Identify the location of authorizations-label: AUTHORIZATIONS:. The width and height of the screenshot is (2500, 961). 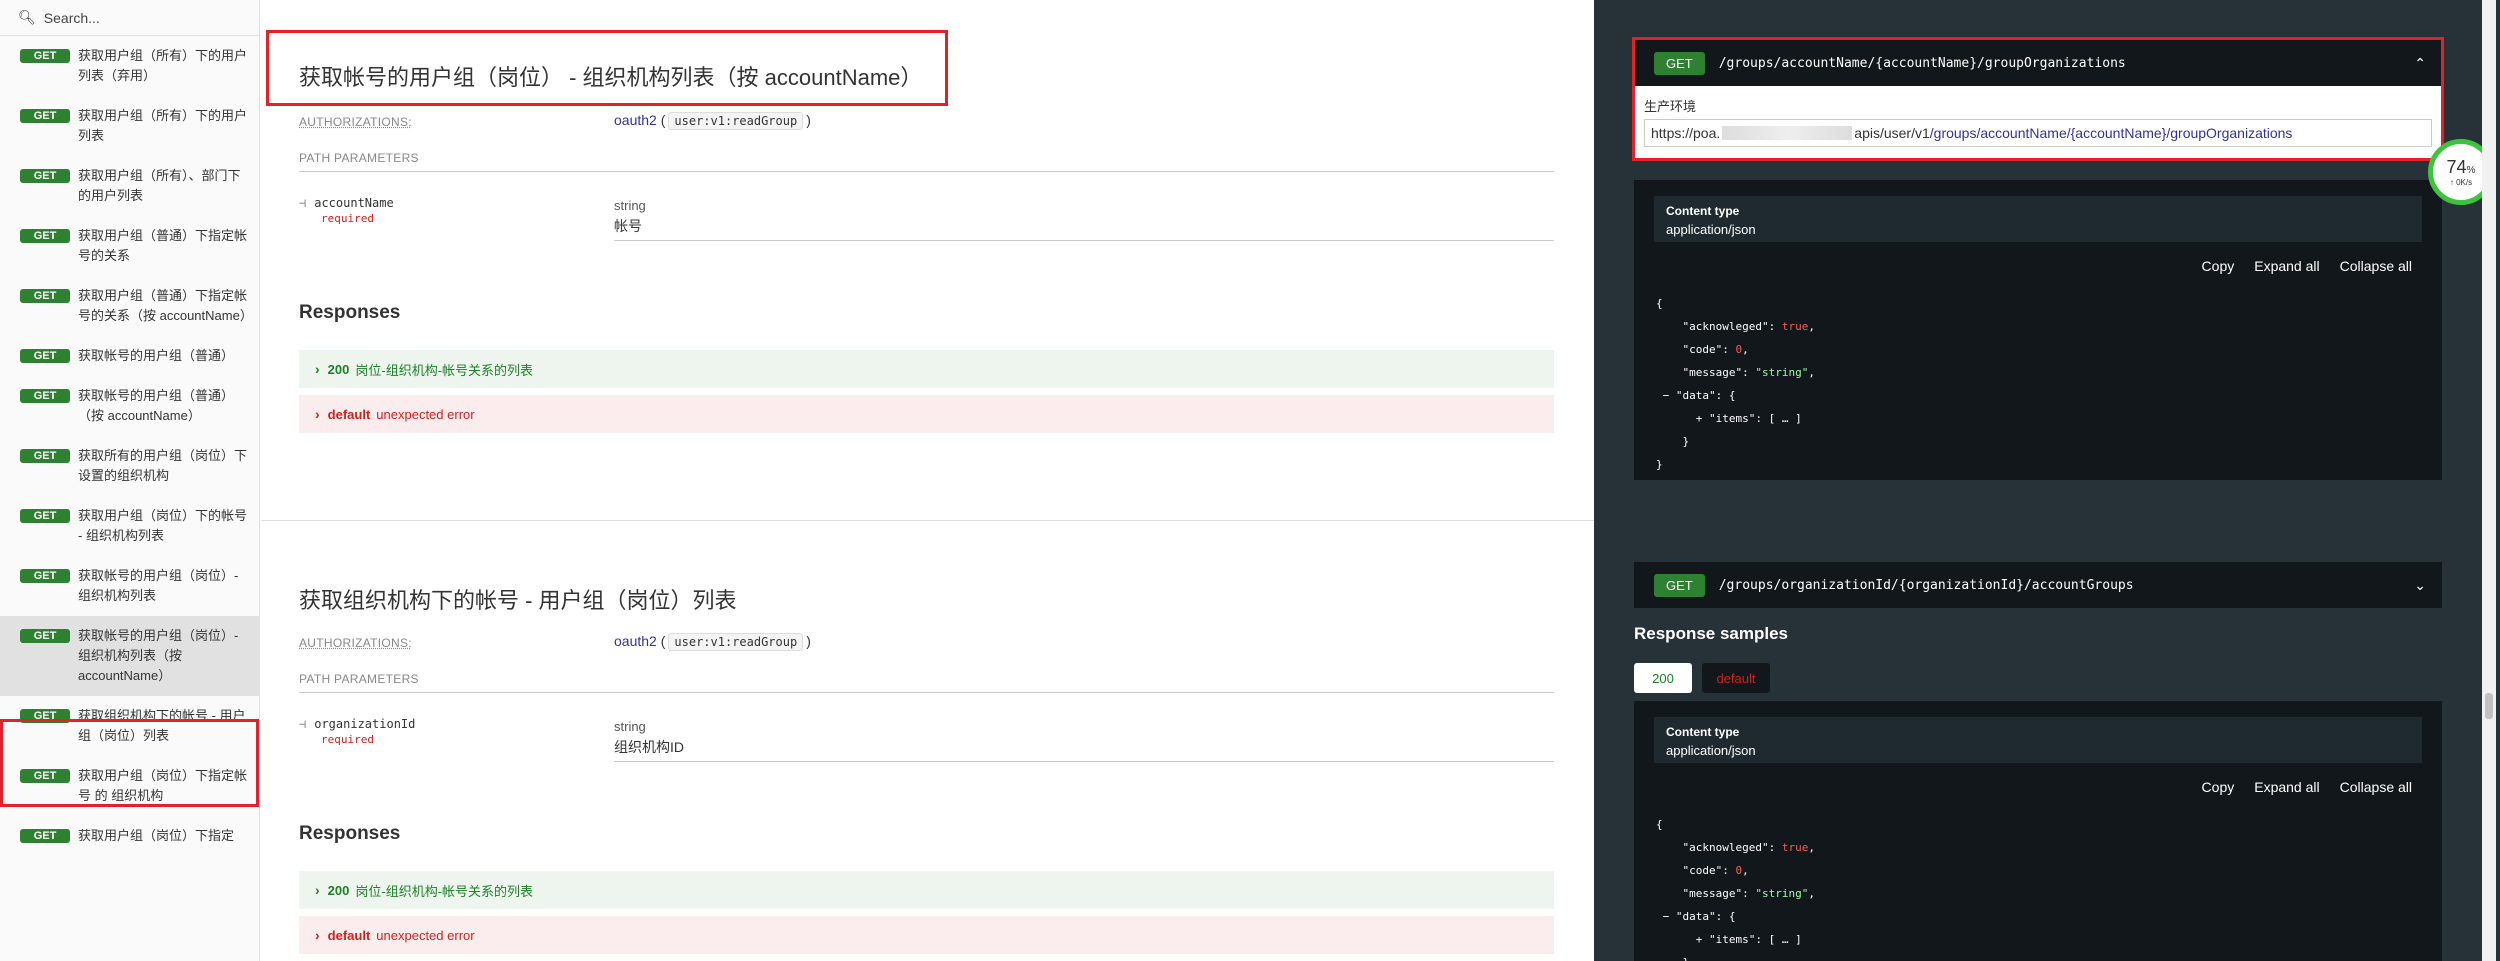
(355, 122).